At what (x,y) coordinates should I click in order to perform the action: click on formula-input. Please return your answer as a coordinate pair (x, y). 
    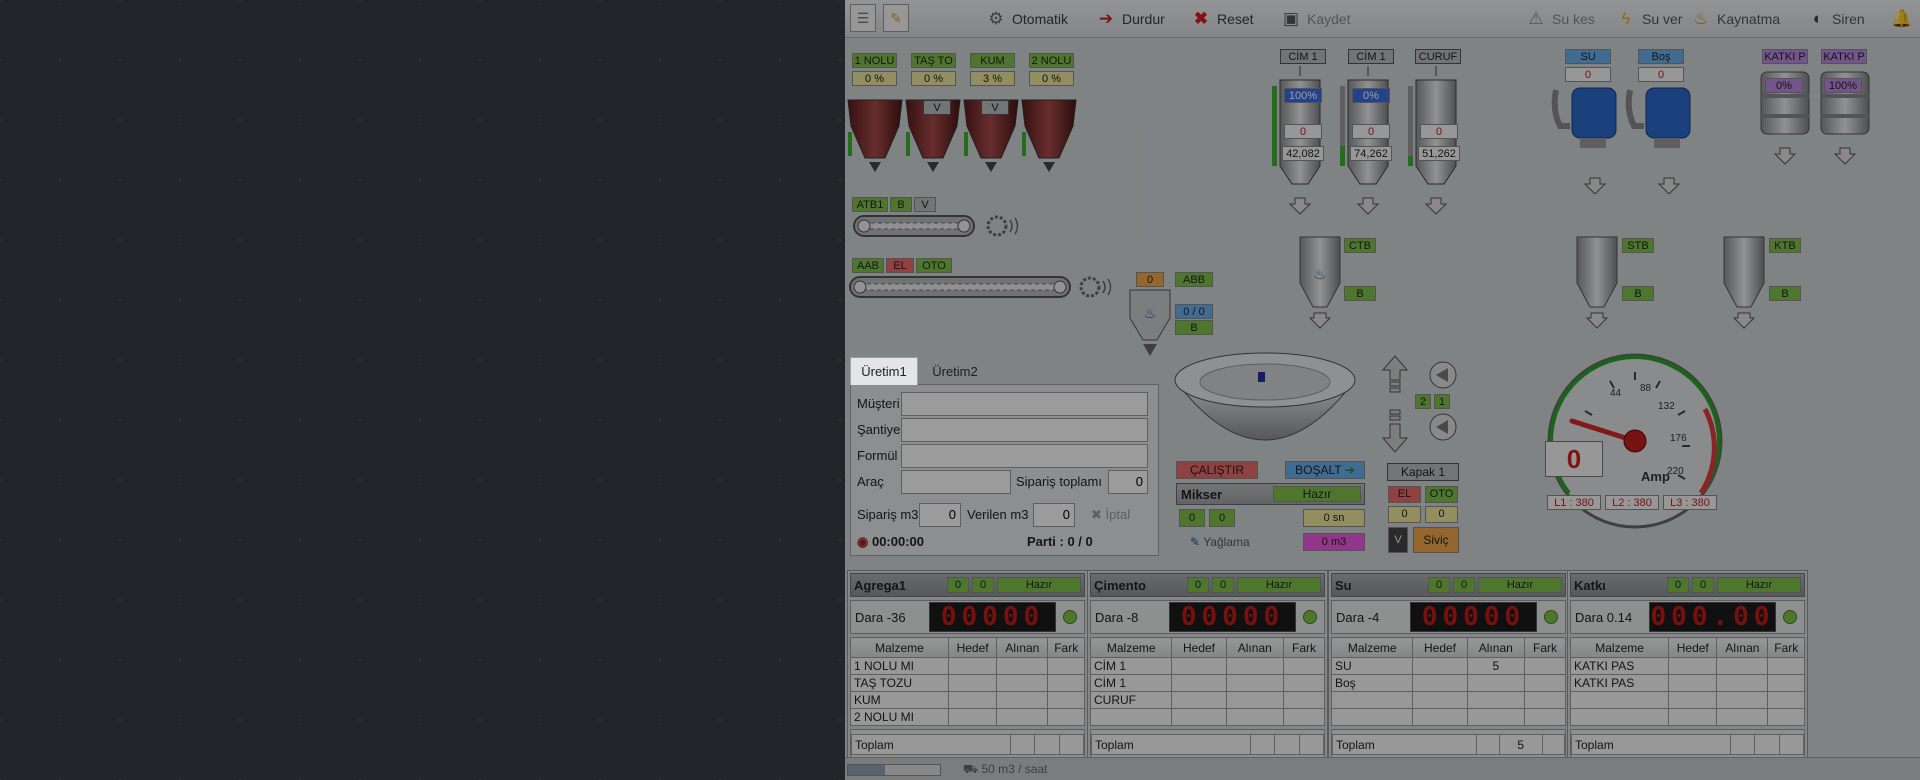
    Looking at the image, I should click on (1024, 456).